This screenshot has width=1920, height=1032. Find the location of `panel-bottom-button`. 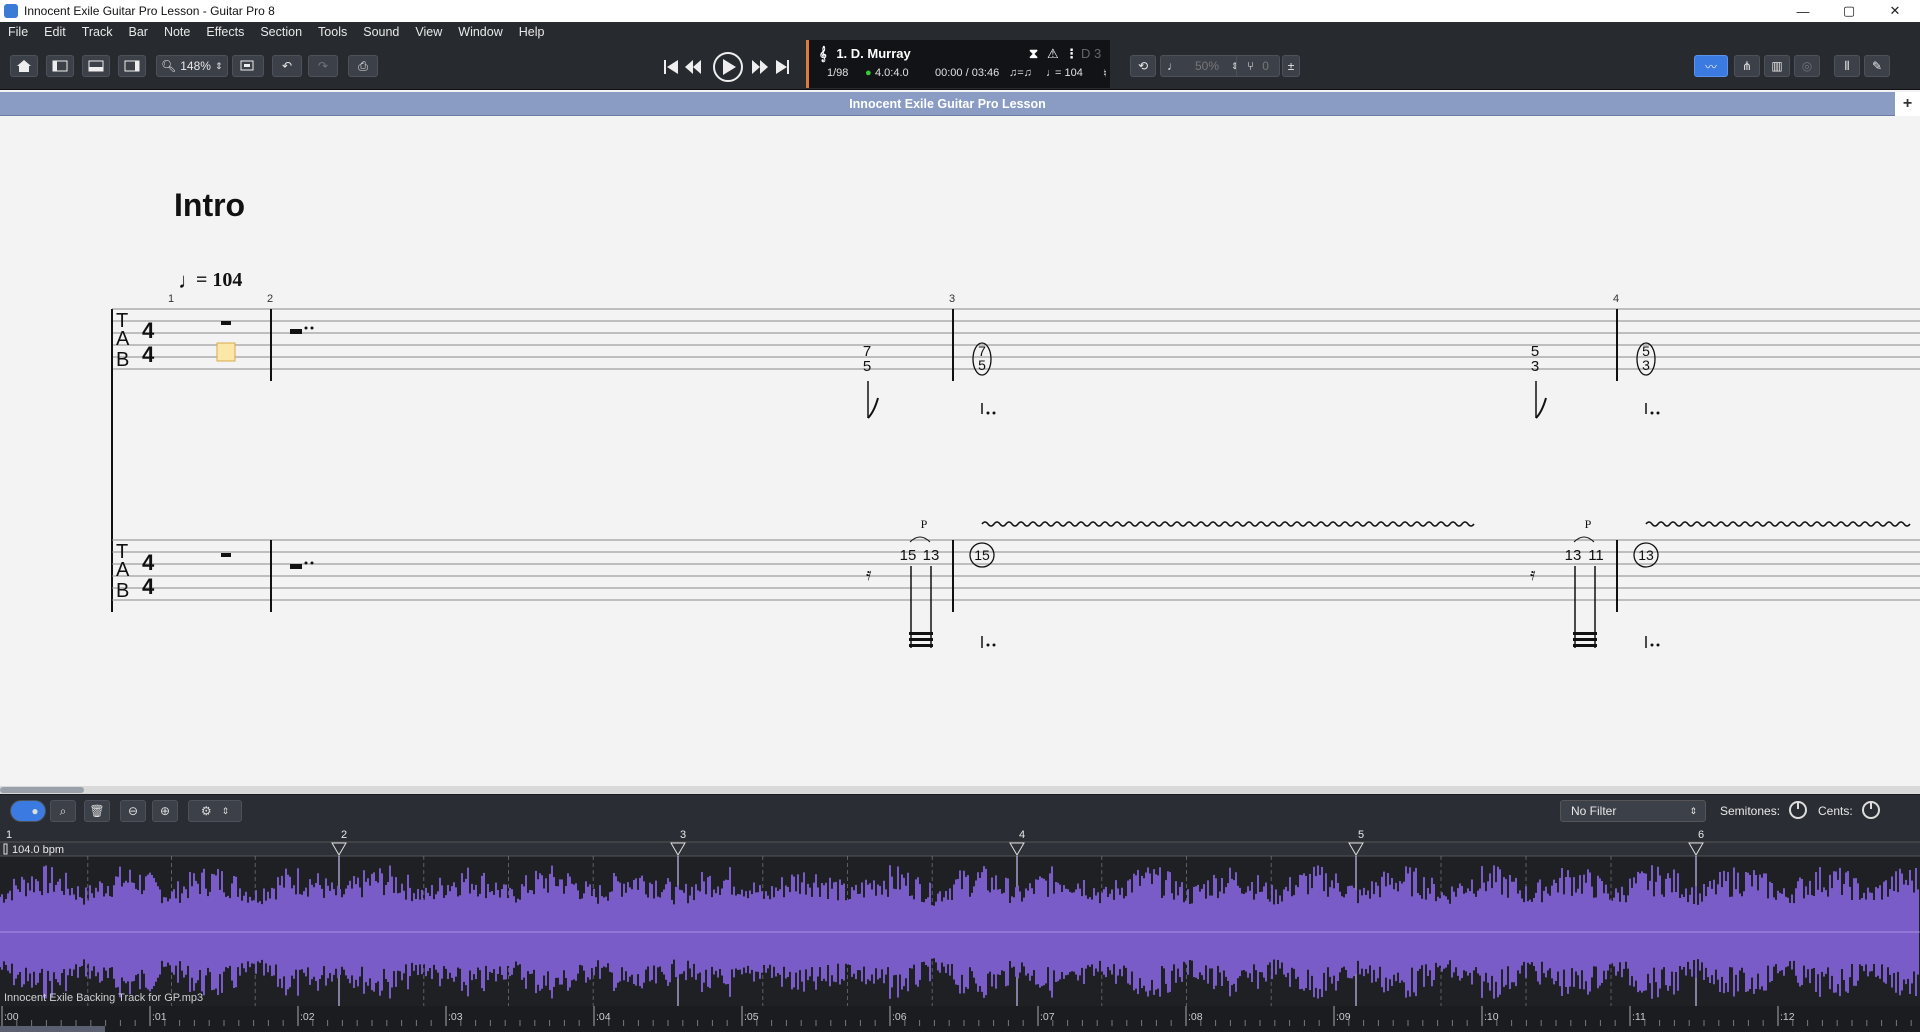

panel-bottom-button is located at coordinates (96, 66).